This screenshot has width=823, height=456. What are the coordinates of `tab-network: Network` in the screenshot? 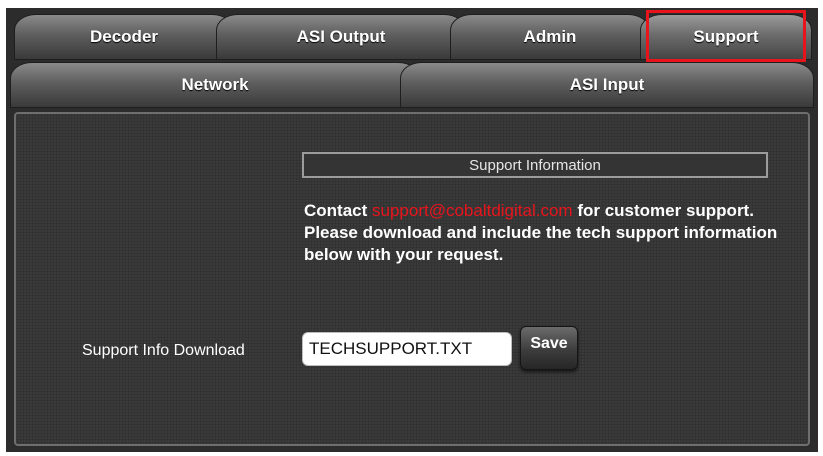 It's located at (215, 85).